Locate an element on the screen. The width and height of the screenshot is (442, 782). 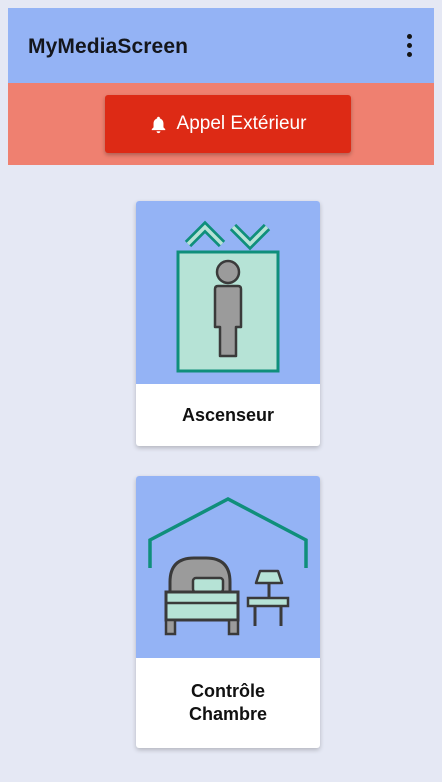
app-bar: MyMediaScreen is located at coordinates (221, 45).